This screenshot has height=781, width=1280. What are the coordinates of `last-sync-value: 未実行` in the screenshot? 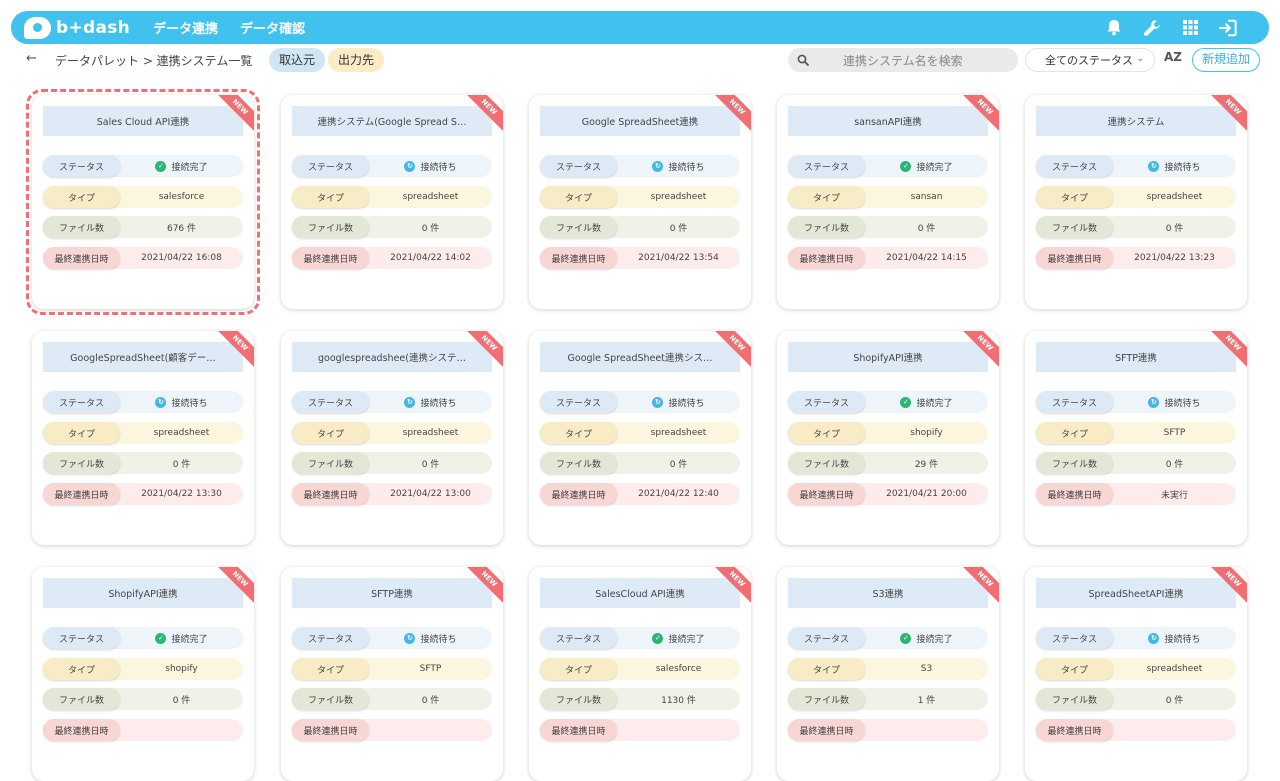 It's located at (1174, 495).